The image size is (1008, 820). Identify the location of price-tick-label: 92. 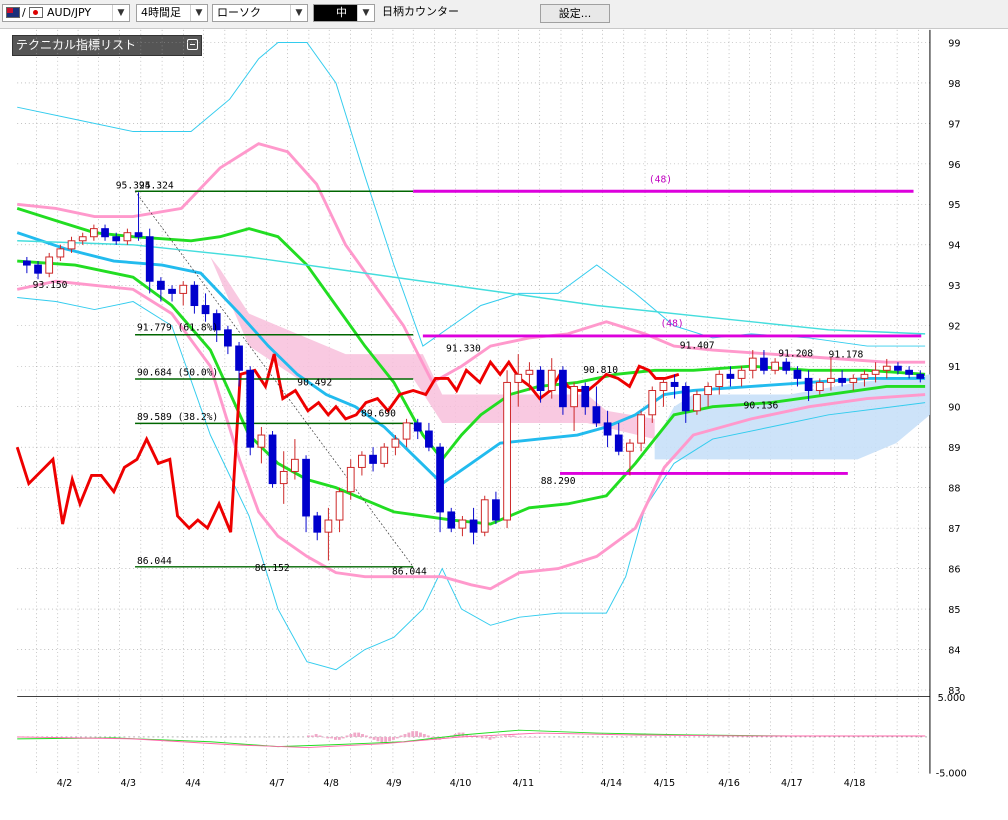
(954, 327).